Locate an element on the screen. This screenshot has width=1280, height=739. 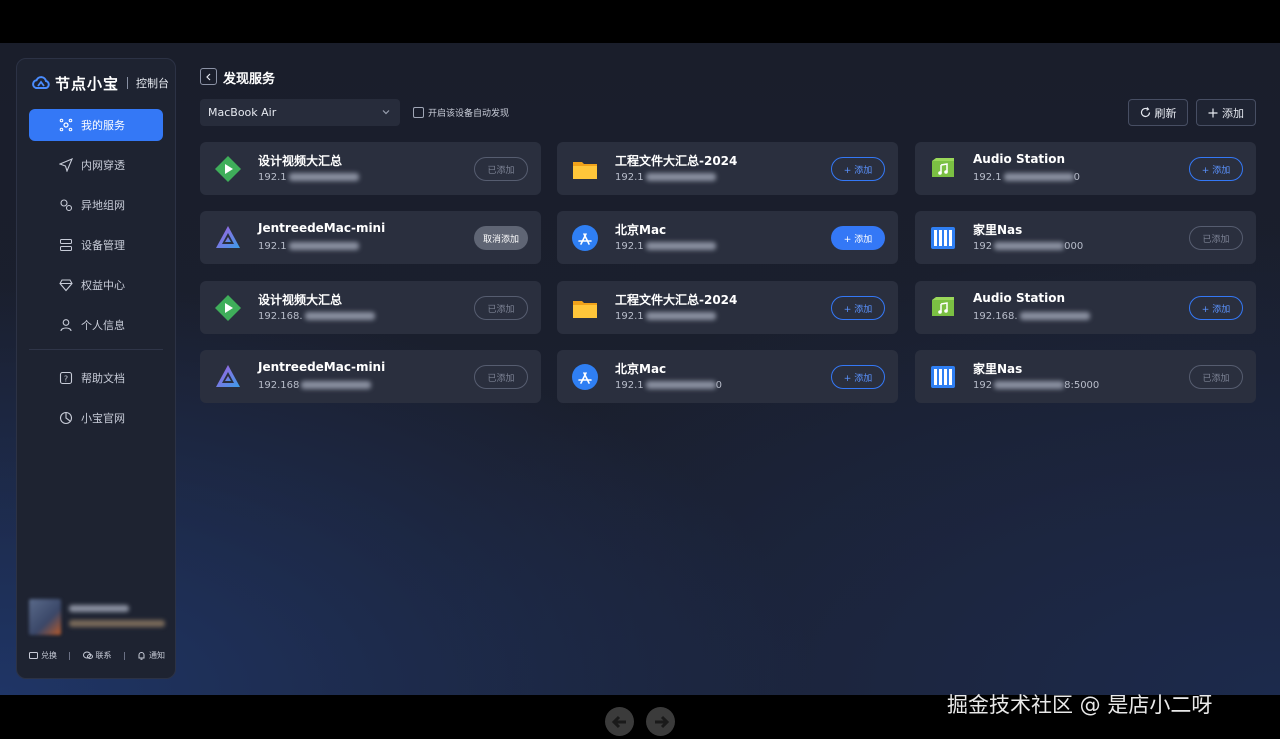
back-button is located at coordinates (208, 76).